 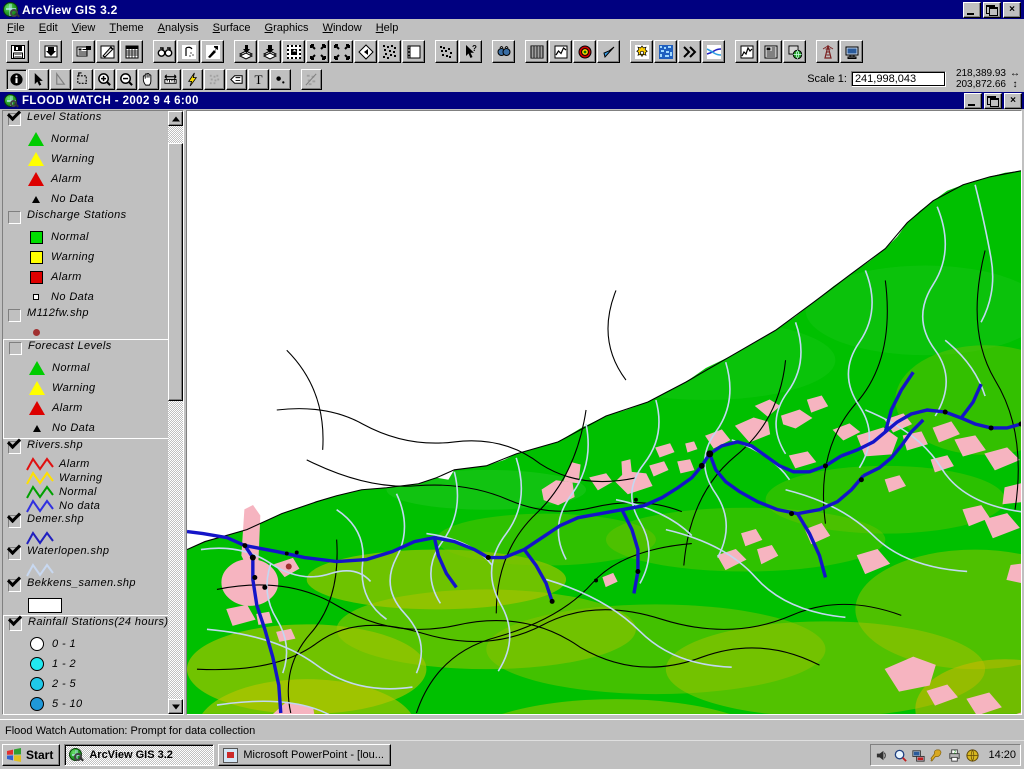 What do you see at coordinates (86, 529) in the screenshot?
I see `legend-theme-demer-shp: Demer.shp` at bounding box center [86, 529].